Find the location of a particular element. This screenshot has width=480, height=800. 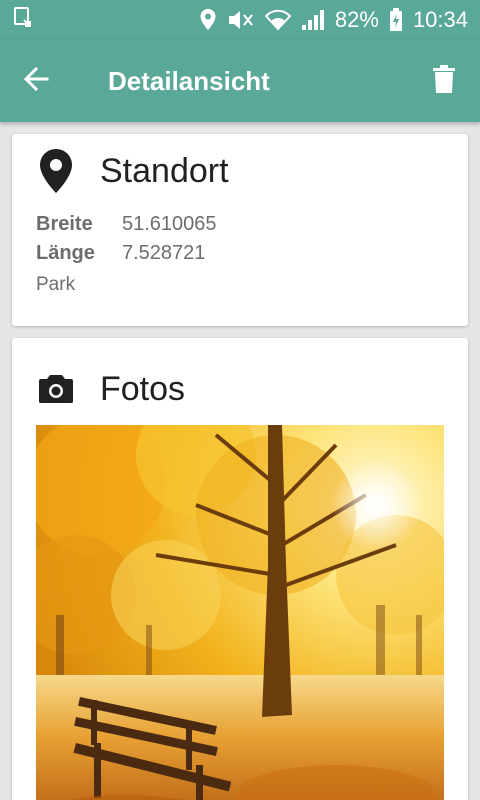

latitude-value: 51.610065 is located at coordinates (169, 224).